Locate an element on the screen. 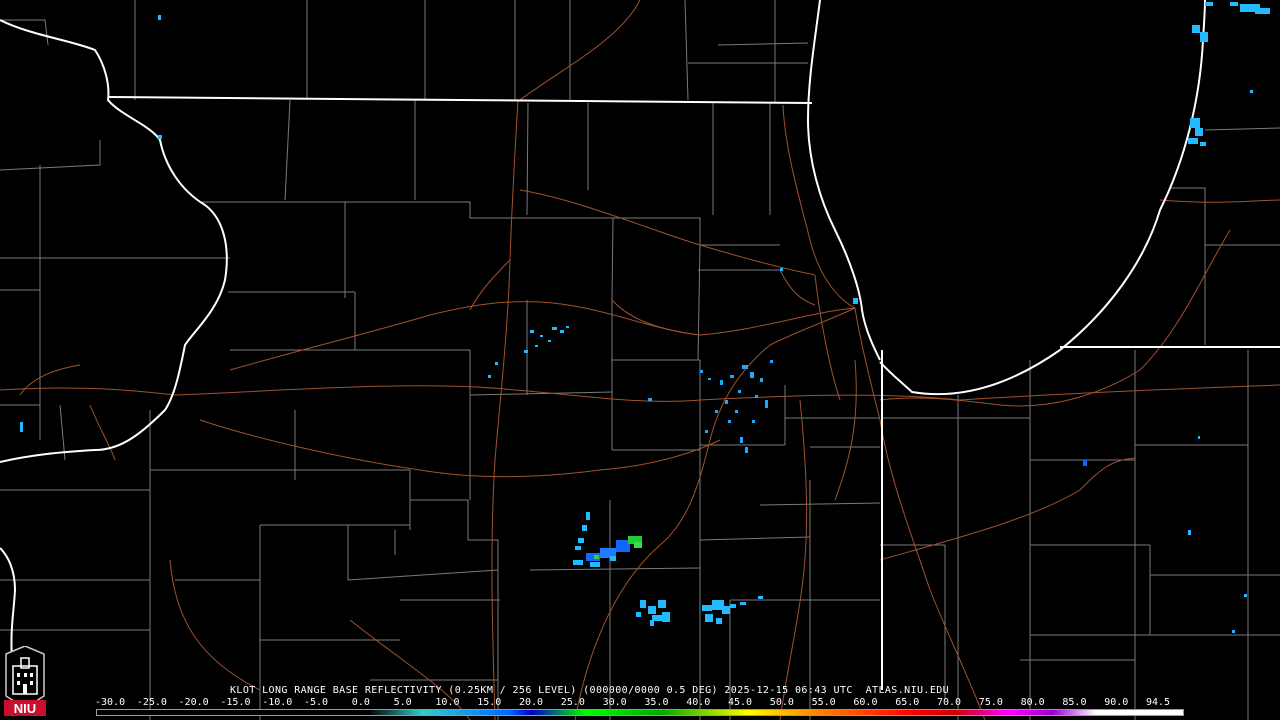 The height and width of the screenshot is (720, 1280). scale-label: 60.0 is located at coordinates (865, 702).